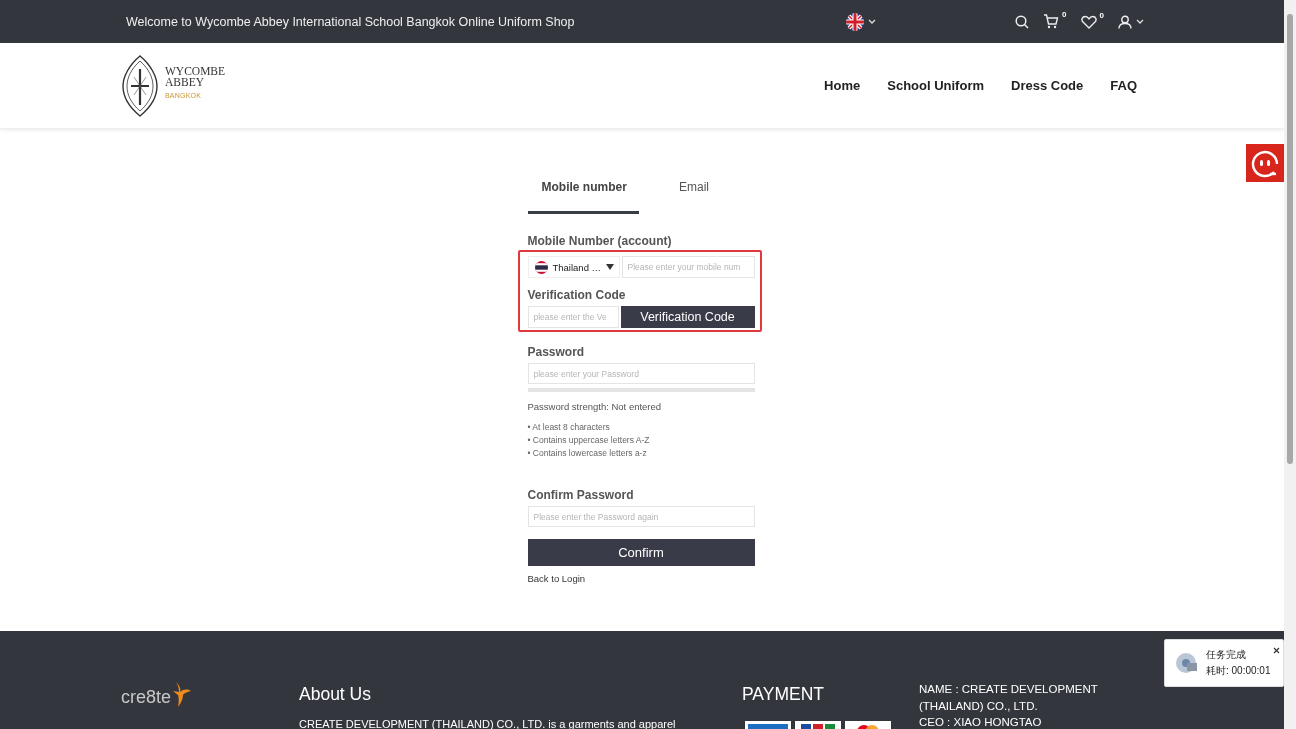 The height and width of the screenshot is (729, 1296). Describe the element at coordinates (1123, 85) in the screenshot. I see `nav-link: FAQ` at that location.